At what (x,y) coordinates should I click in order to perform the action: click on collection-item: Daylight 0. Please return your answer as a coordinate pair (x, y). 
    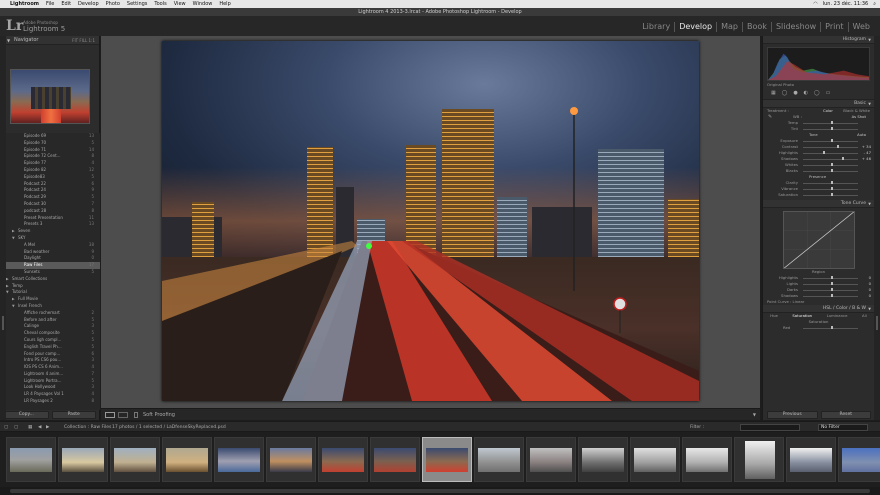
    Looking at the image, I should click on (50, 258).